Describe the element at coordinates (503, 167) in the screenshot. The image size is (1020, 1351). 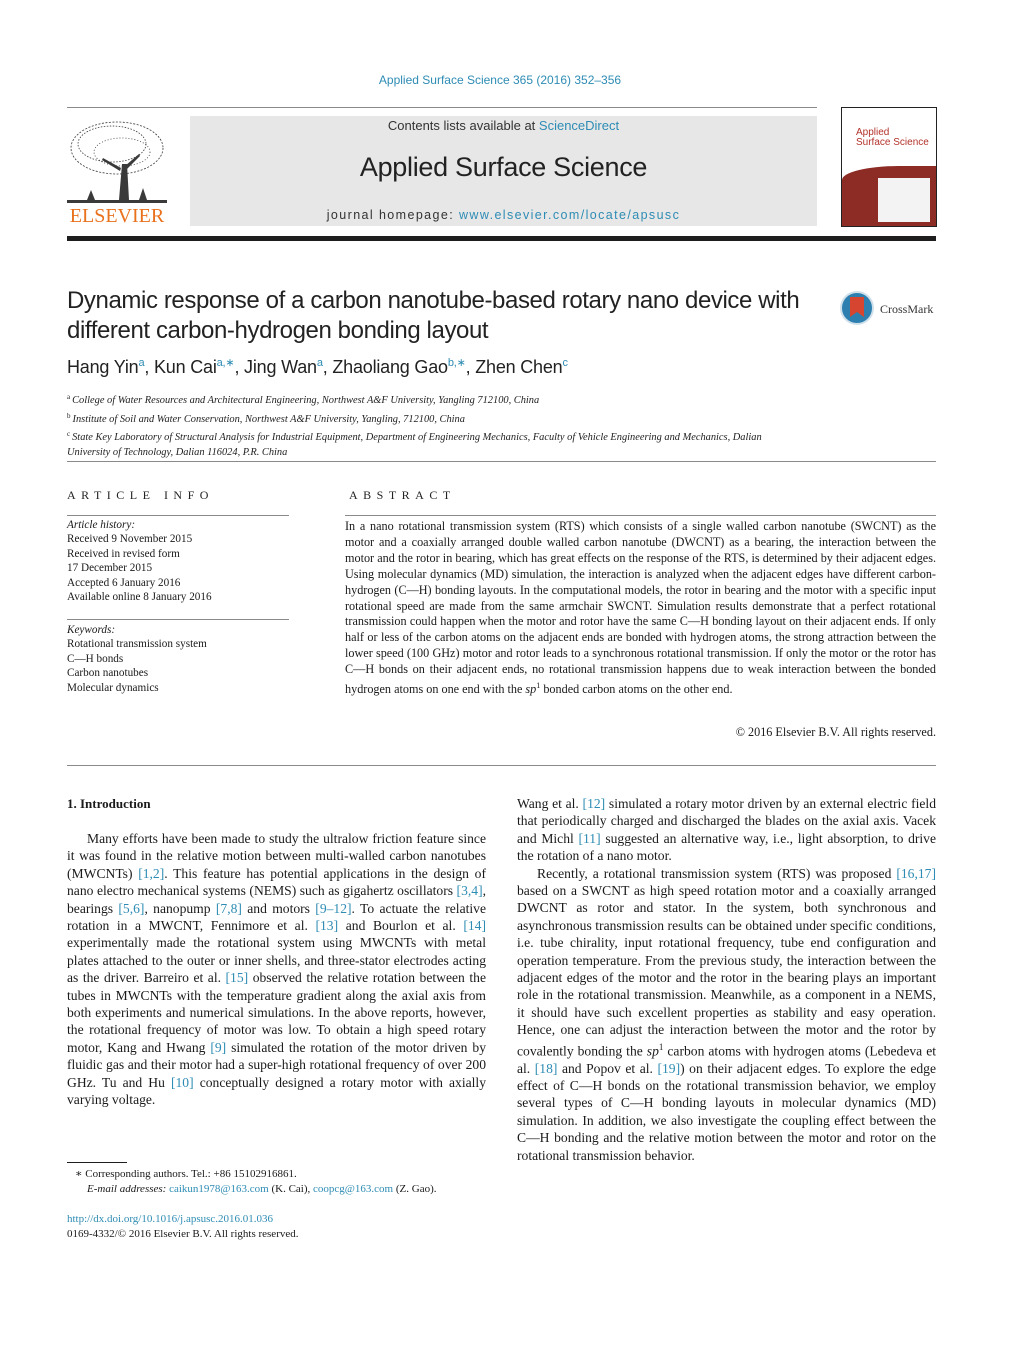
I see `journal-name: Applied Surface Science` at that location.